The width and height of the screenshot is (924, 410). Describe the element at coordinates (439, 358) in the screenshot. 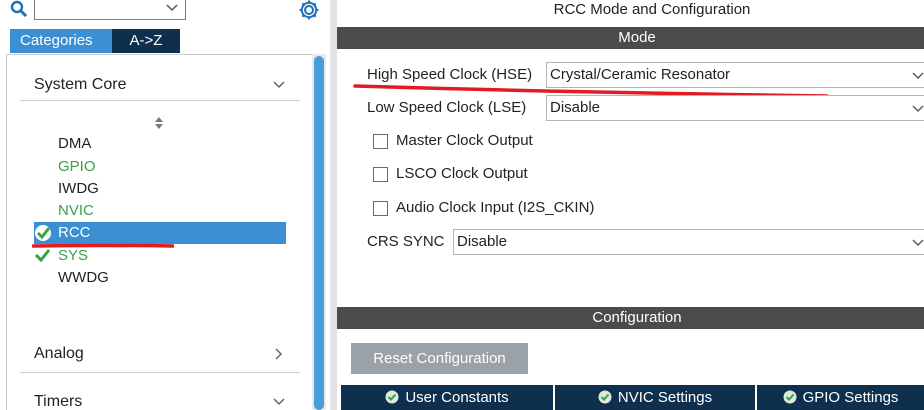

I see `reset-configuration-button: Reset Configuration` at that location.